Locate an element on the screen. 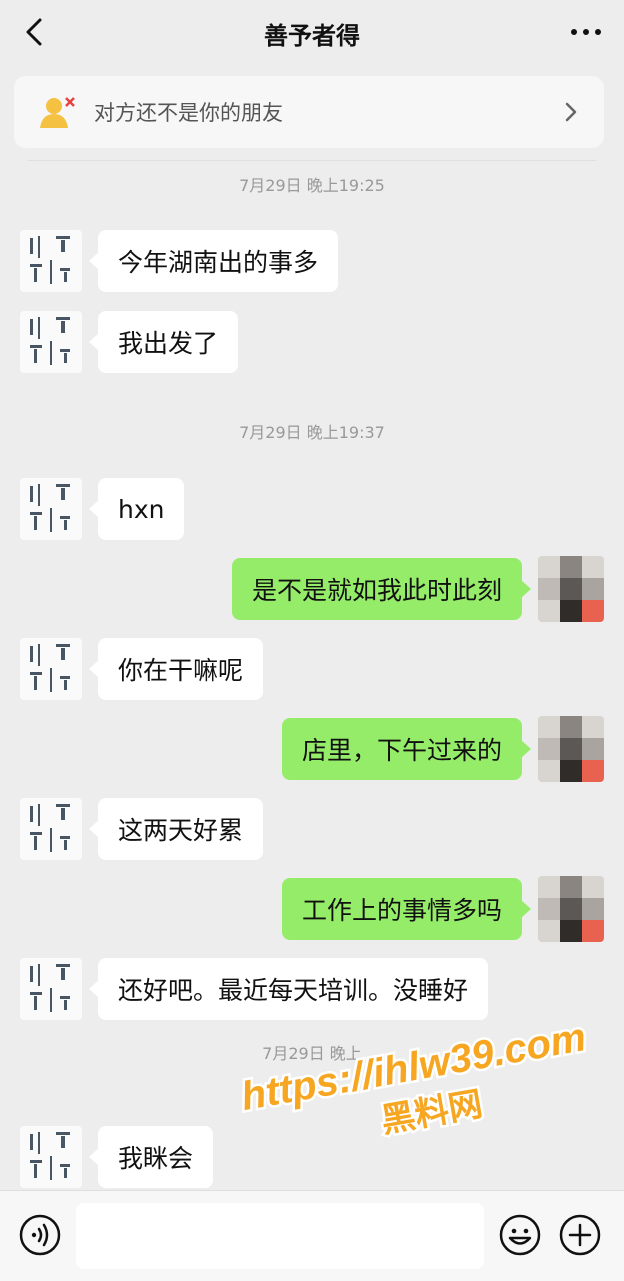 The width and height of the screenshot is (624, 1281). user-remove-icon is located at coordinates (57, 112).